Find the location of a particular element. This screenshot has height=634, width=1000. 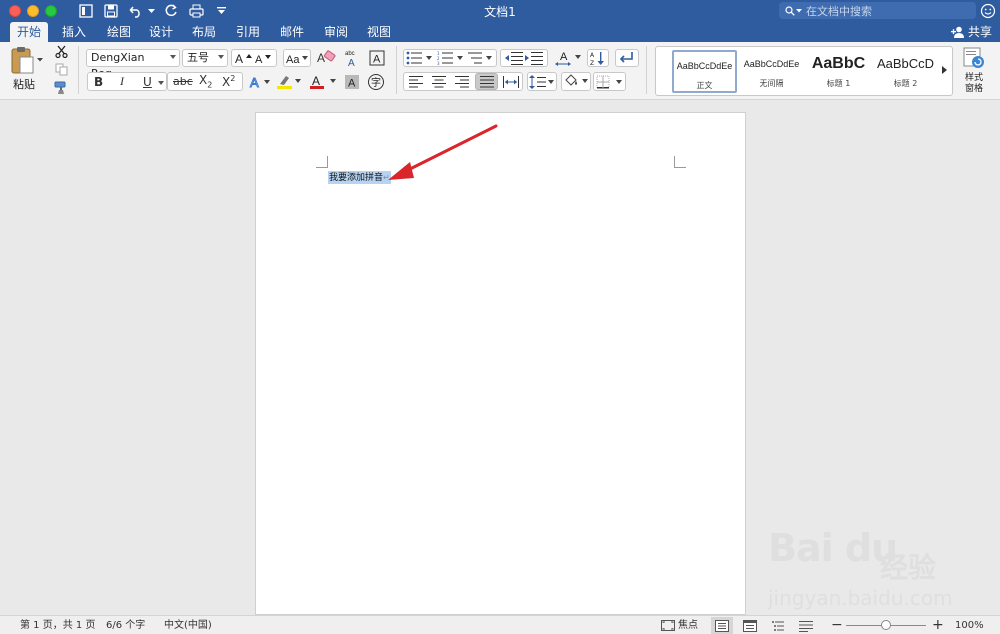

line-spacing-button is located at coordinates (542, 81).